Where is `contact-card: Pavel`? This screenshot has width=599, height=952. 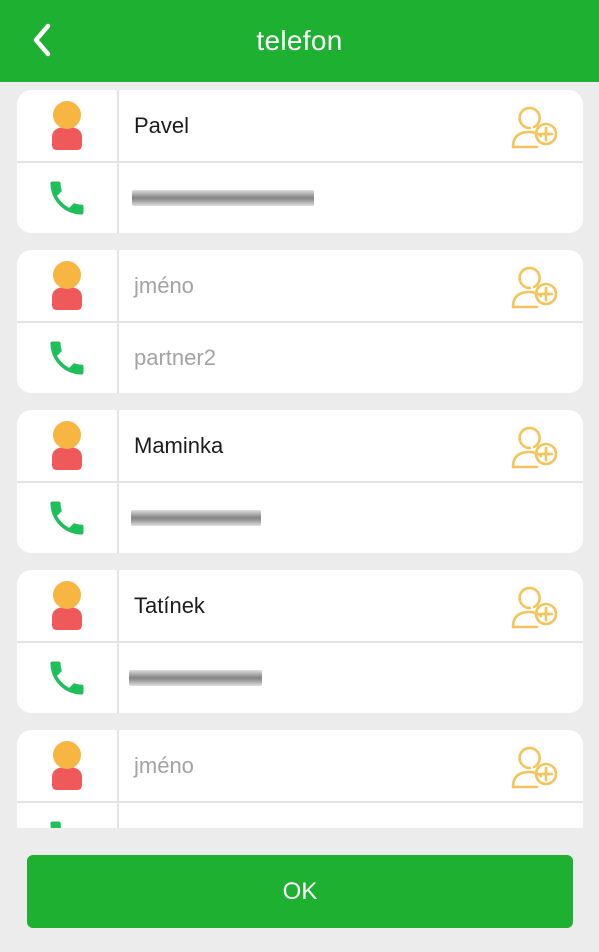 contact-card: Pavel is located at coordinates (300, 161).